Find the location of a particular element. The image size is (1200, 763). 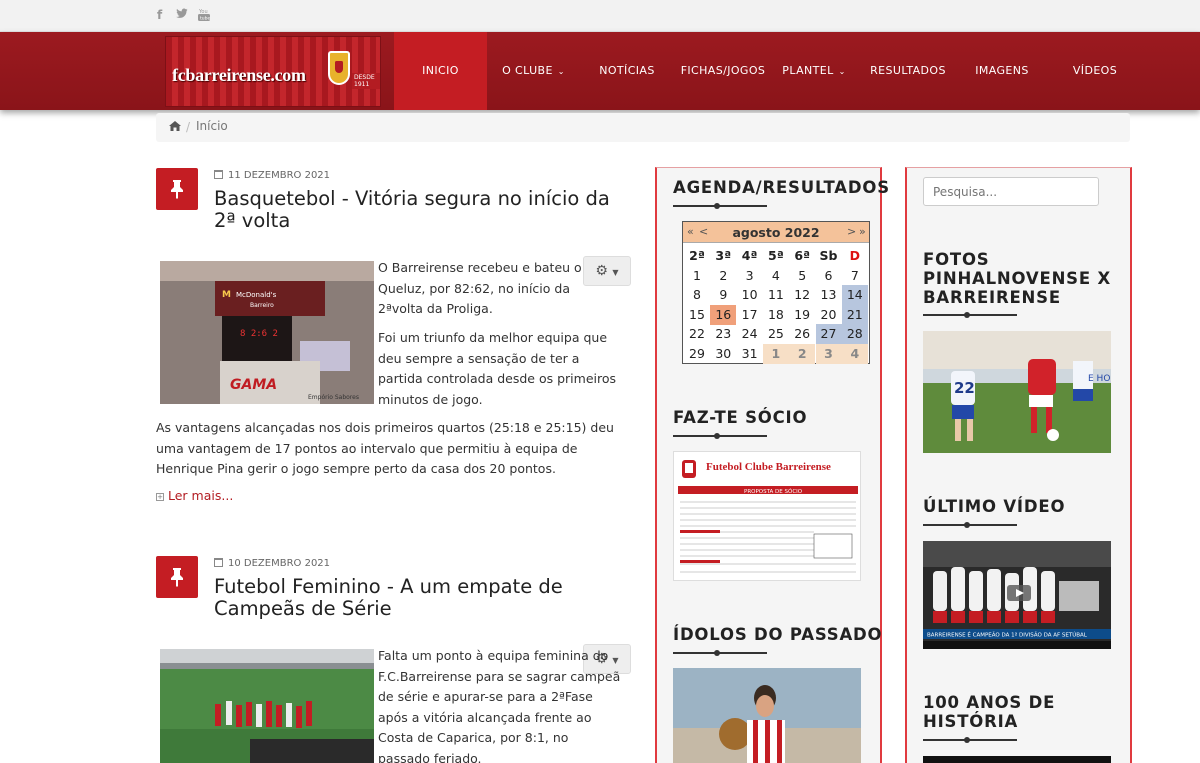

fotos-title: FOTOS PINHALNOVENSE X BARREIRENSE is located at coordinates (1017, 278).